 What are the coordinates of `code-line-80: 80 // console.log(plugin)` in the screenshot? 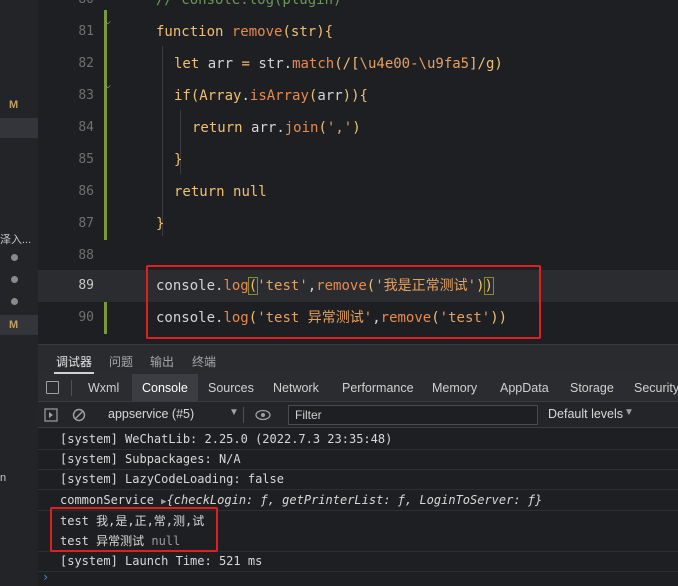 It's located at (358, 8).